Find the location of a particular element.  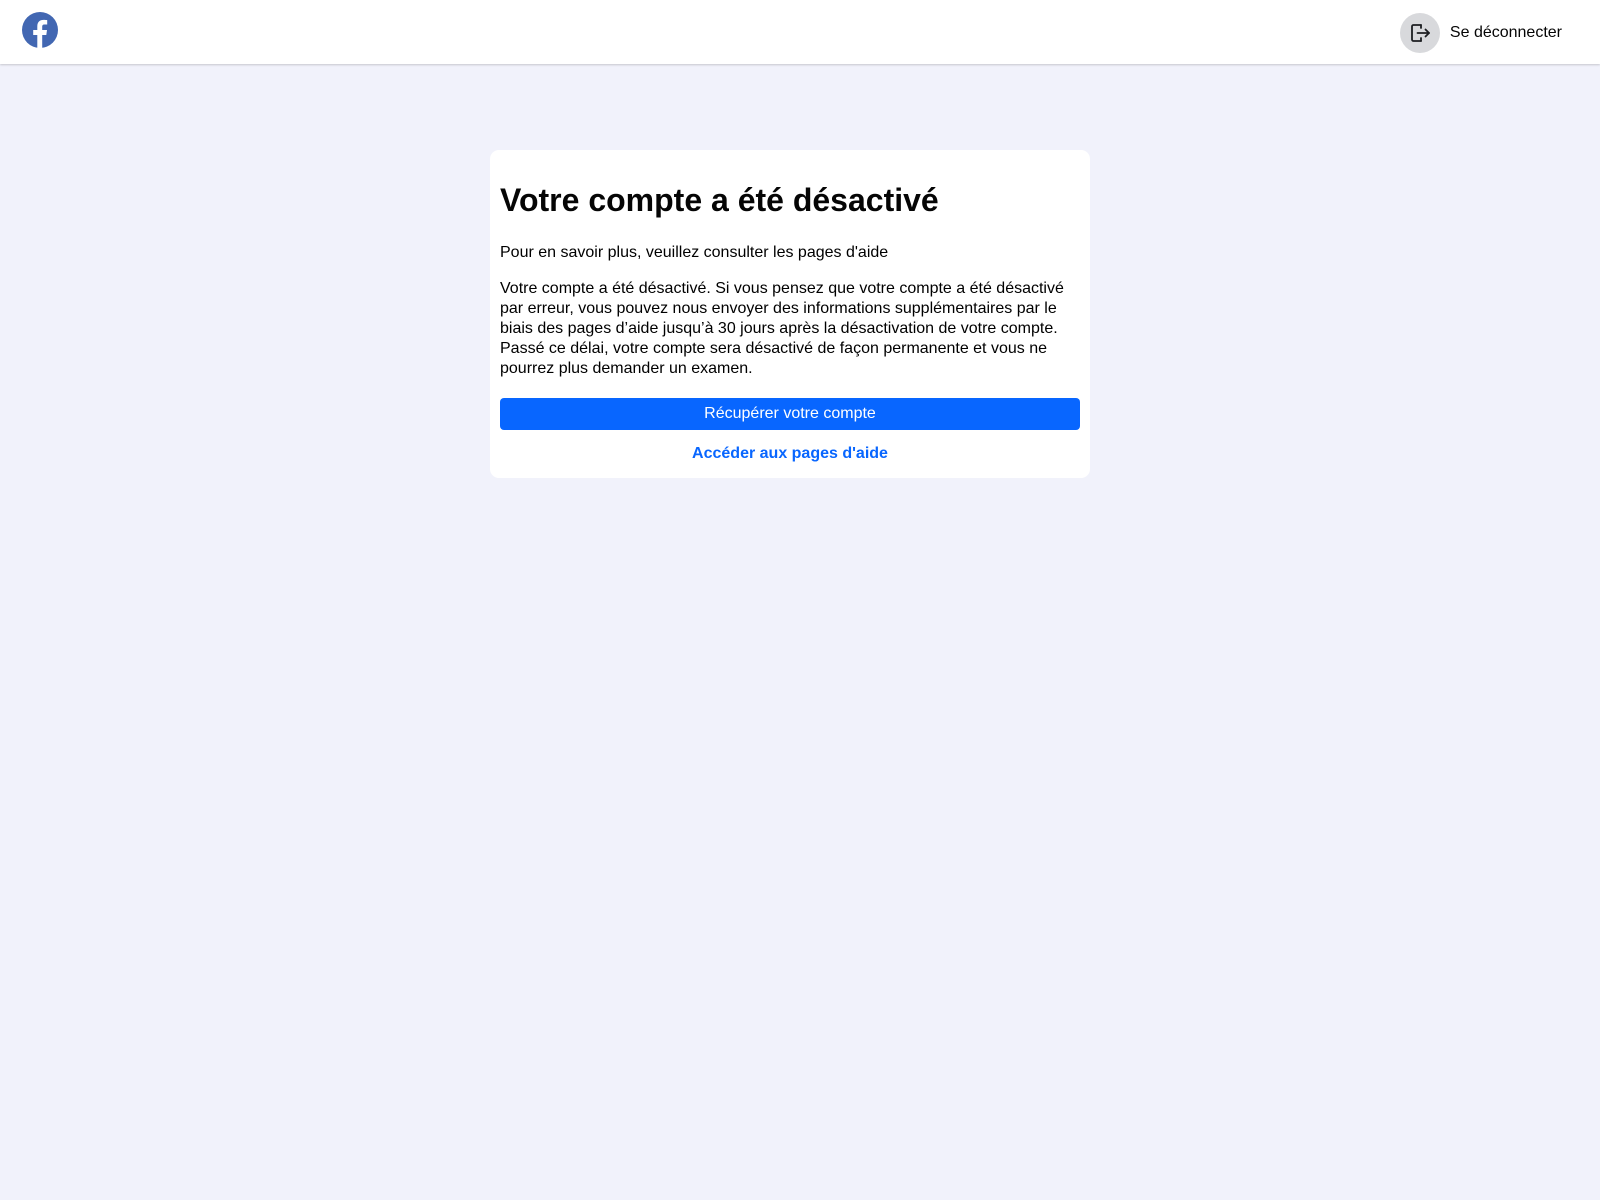

page-title: Votre compte a été désactivé is located at coordinates (719, 200).